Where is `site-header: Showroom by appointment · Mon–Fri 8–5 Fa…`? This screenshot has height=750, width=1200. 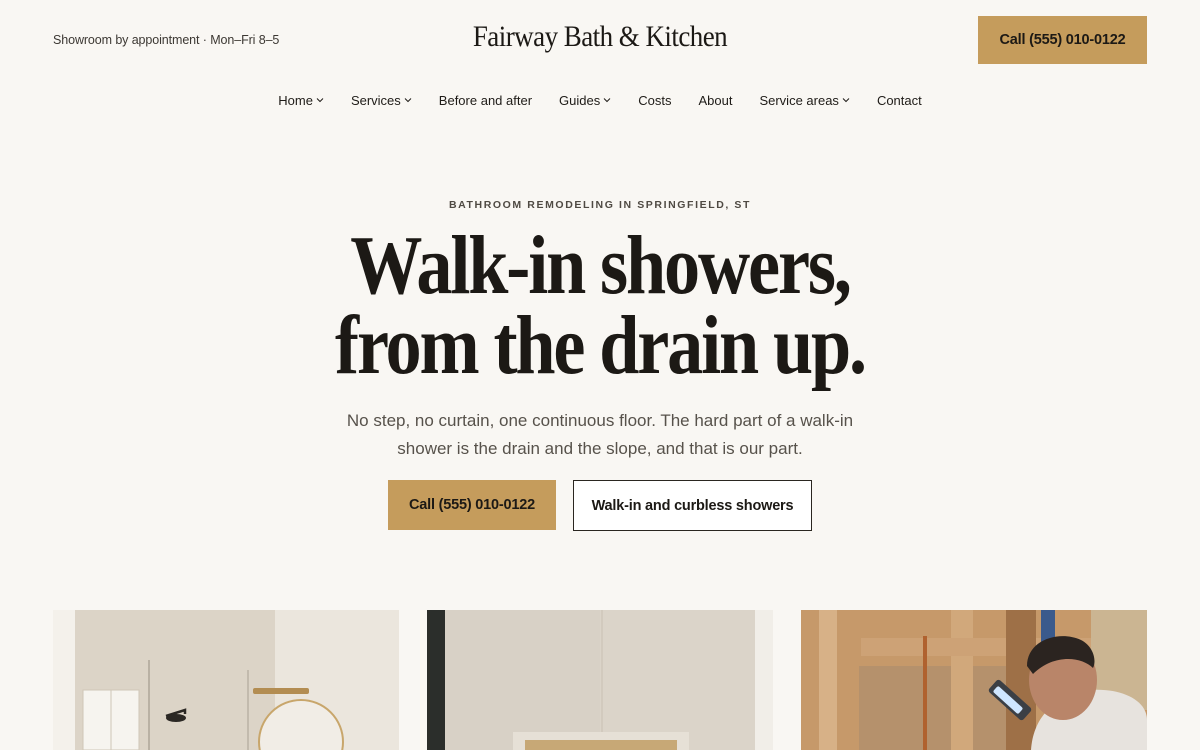
site-header: Showroom by appointment · Mon–Fri 8–5 Fa… is located at coordinates (600, 40).